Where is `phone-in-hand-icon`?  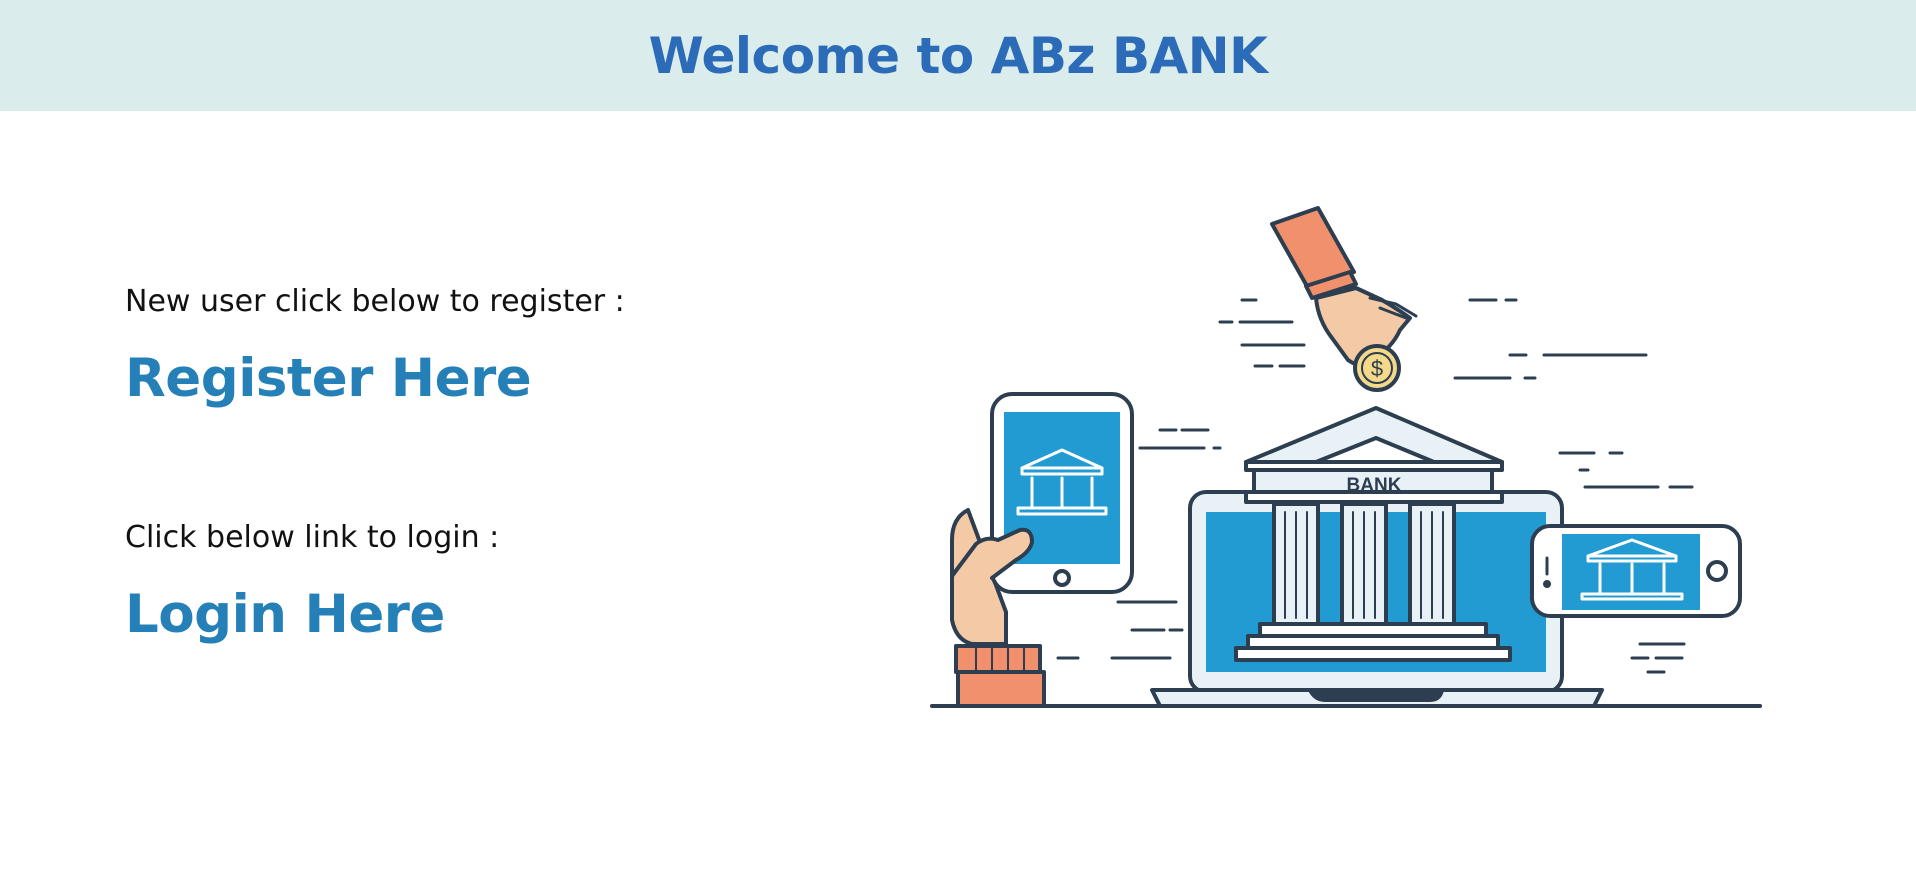 phone-in-hand-icon is located at coordinates (1042, 550).